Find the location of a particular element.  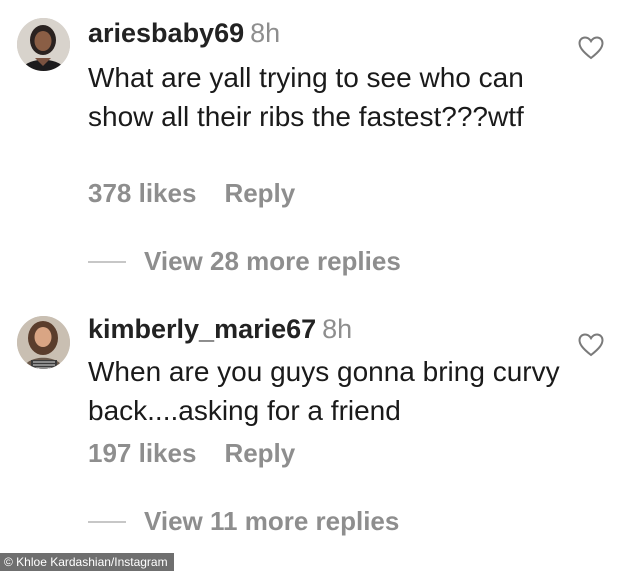

likes-count: 378 likes is located at coordinates (142, 193).